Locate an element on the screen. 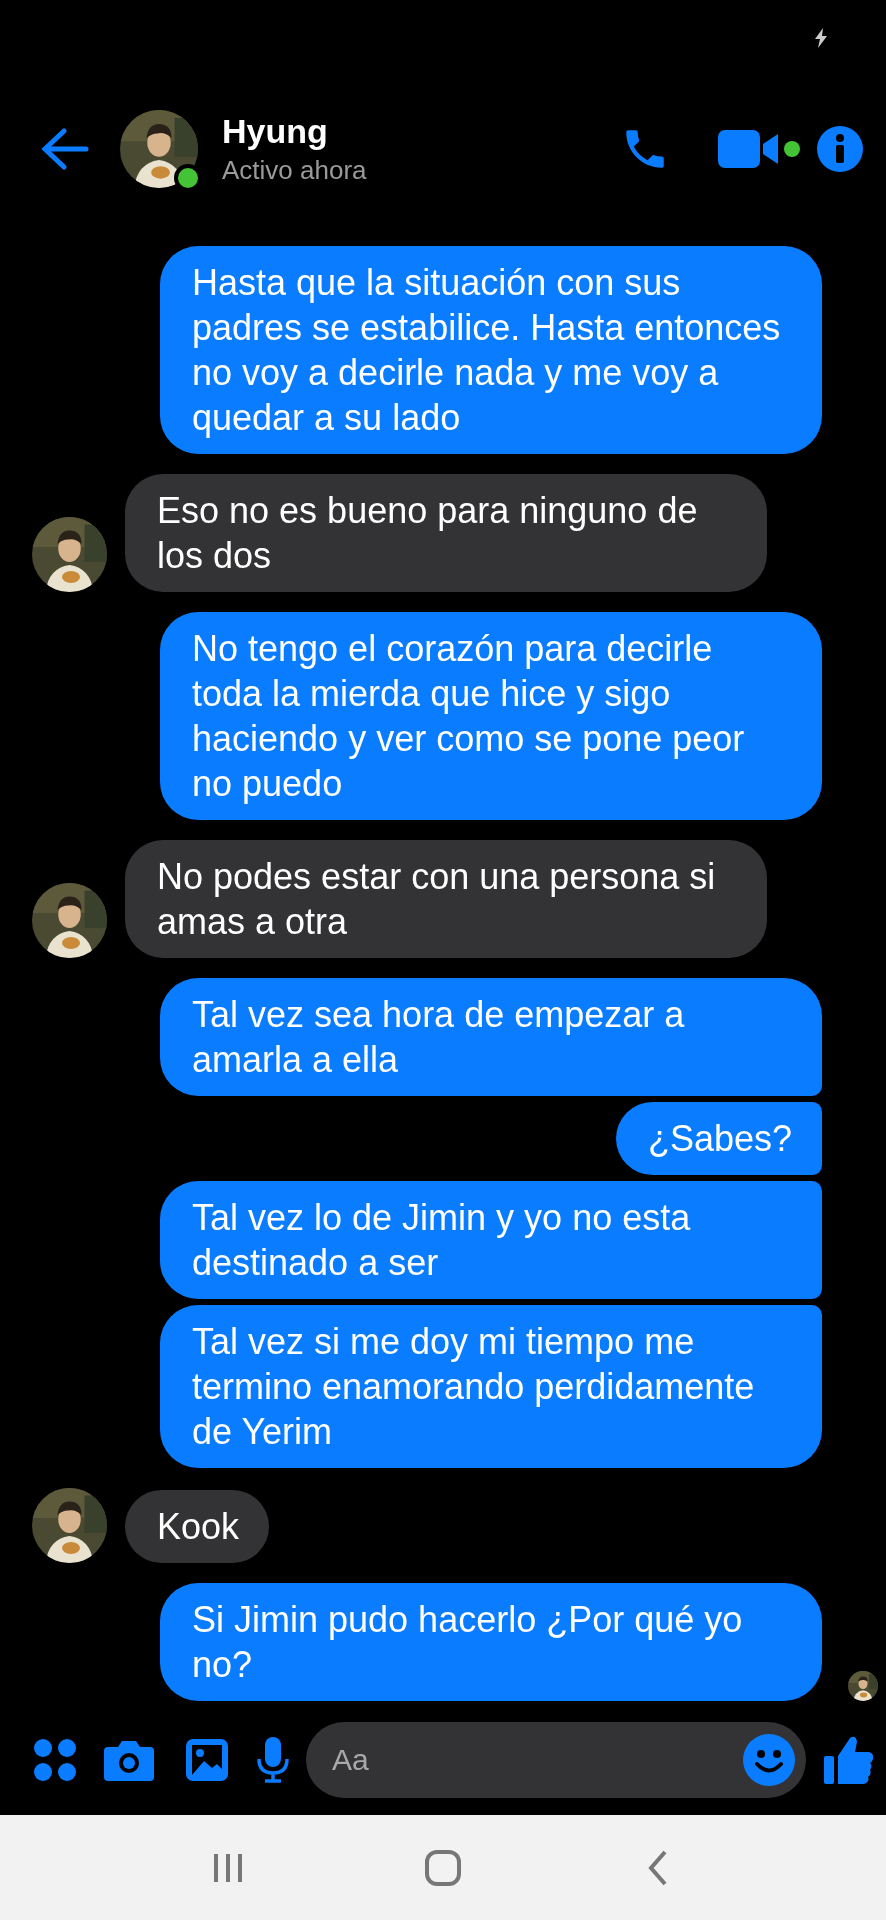 Image resolution: width=886 pixels, height=1920 pixels. microphone-icon is located at coordinates (273, 1760).